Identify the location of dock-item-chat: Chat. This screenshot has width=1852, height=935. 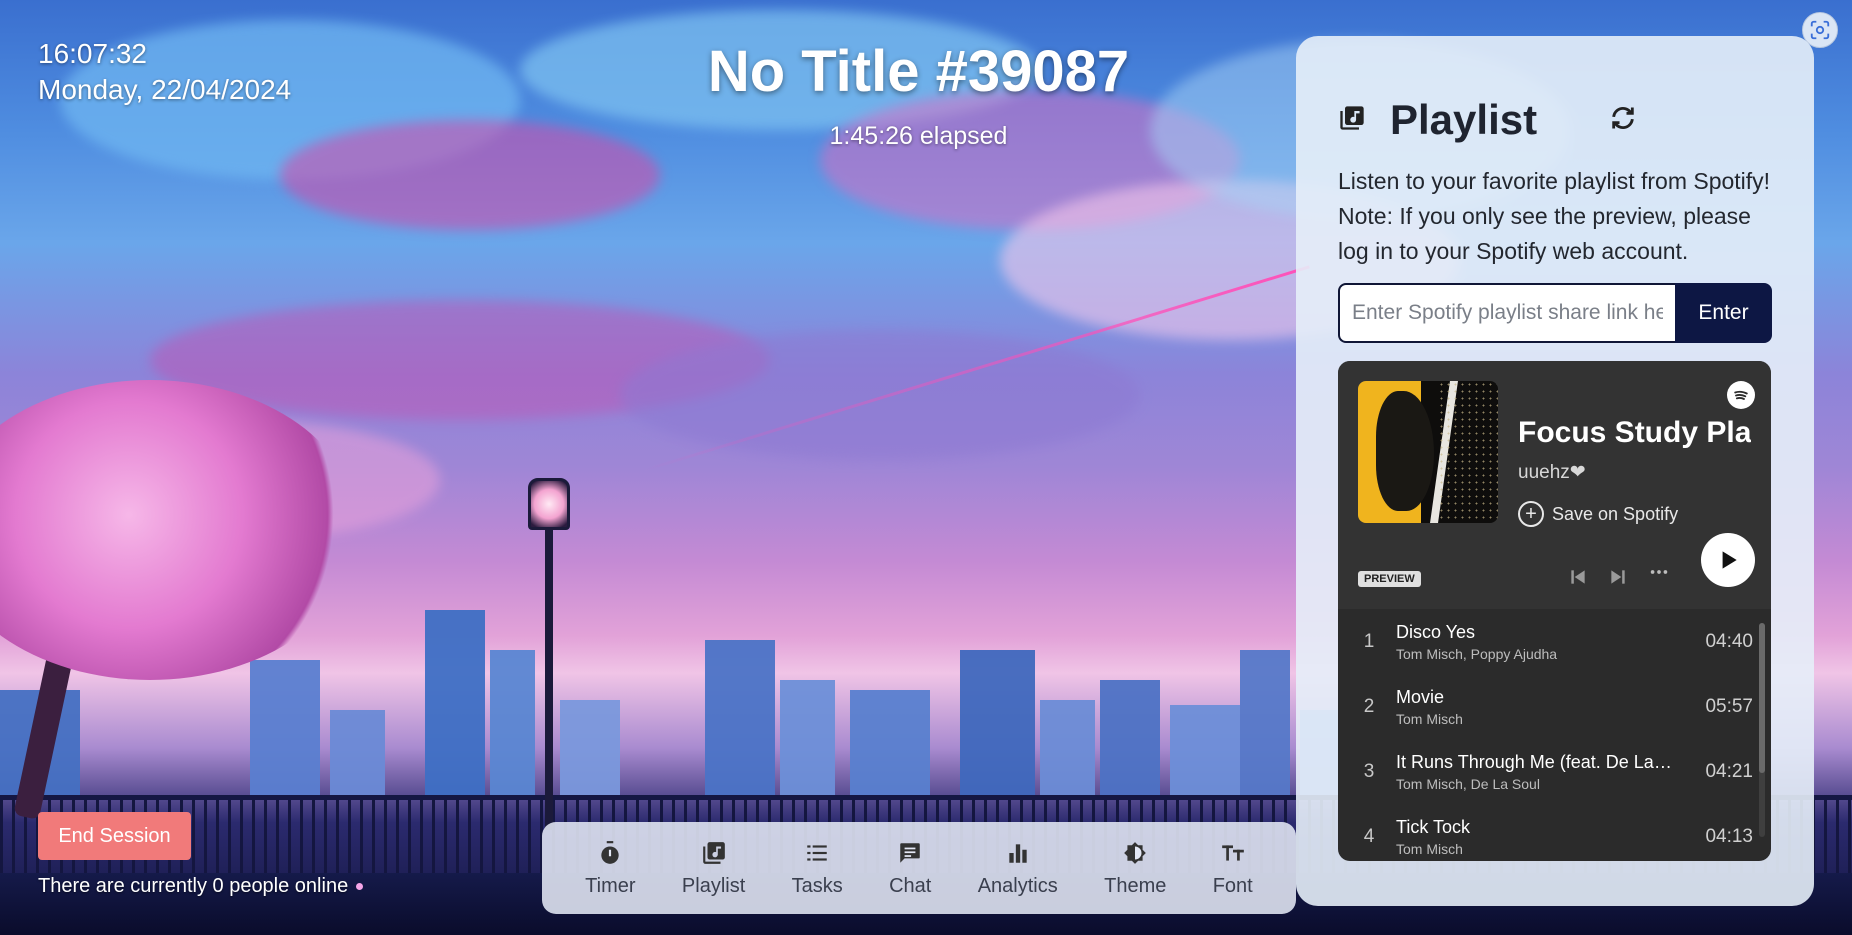
(910, 868).